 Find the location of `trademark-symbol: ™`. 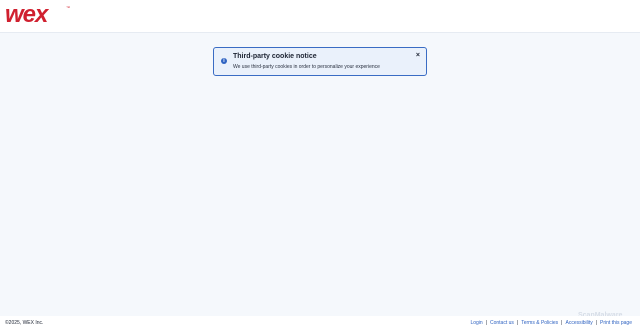

trademark-symbol: ™ is located at coordinates (68, 7).